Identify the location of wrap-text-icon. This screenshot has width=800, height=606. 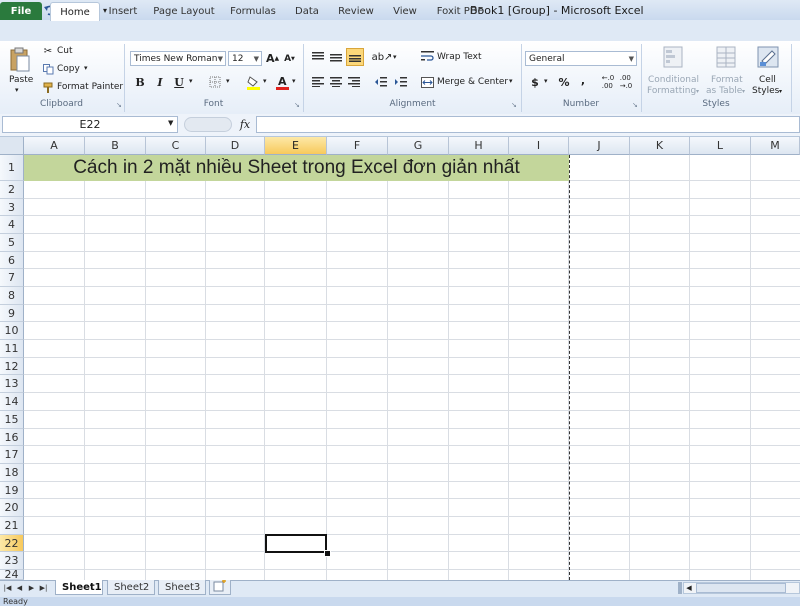
(427, 56).